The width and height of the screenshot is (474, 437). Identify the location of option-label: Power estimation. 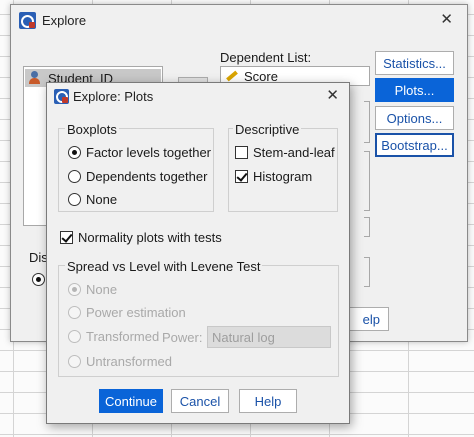
(136, 312).